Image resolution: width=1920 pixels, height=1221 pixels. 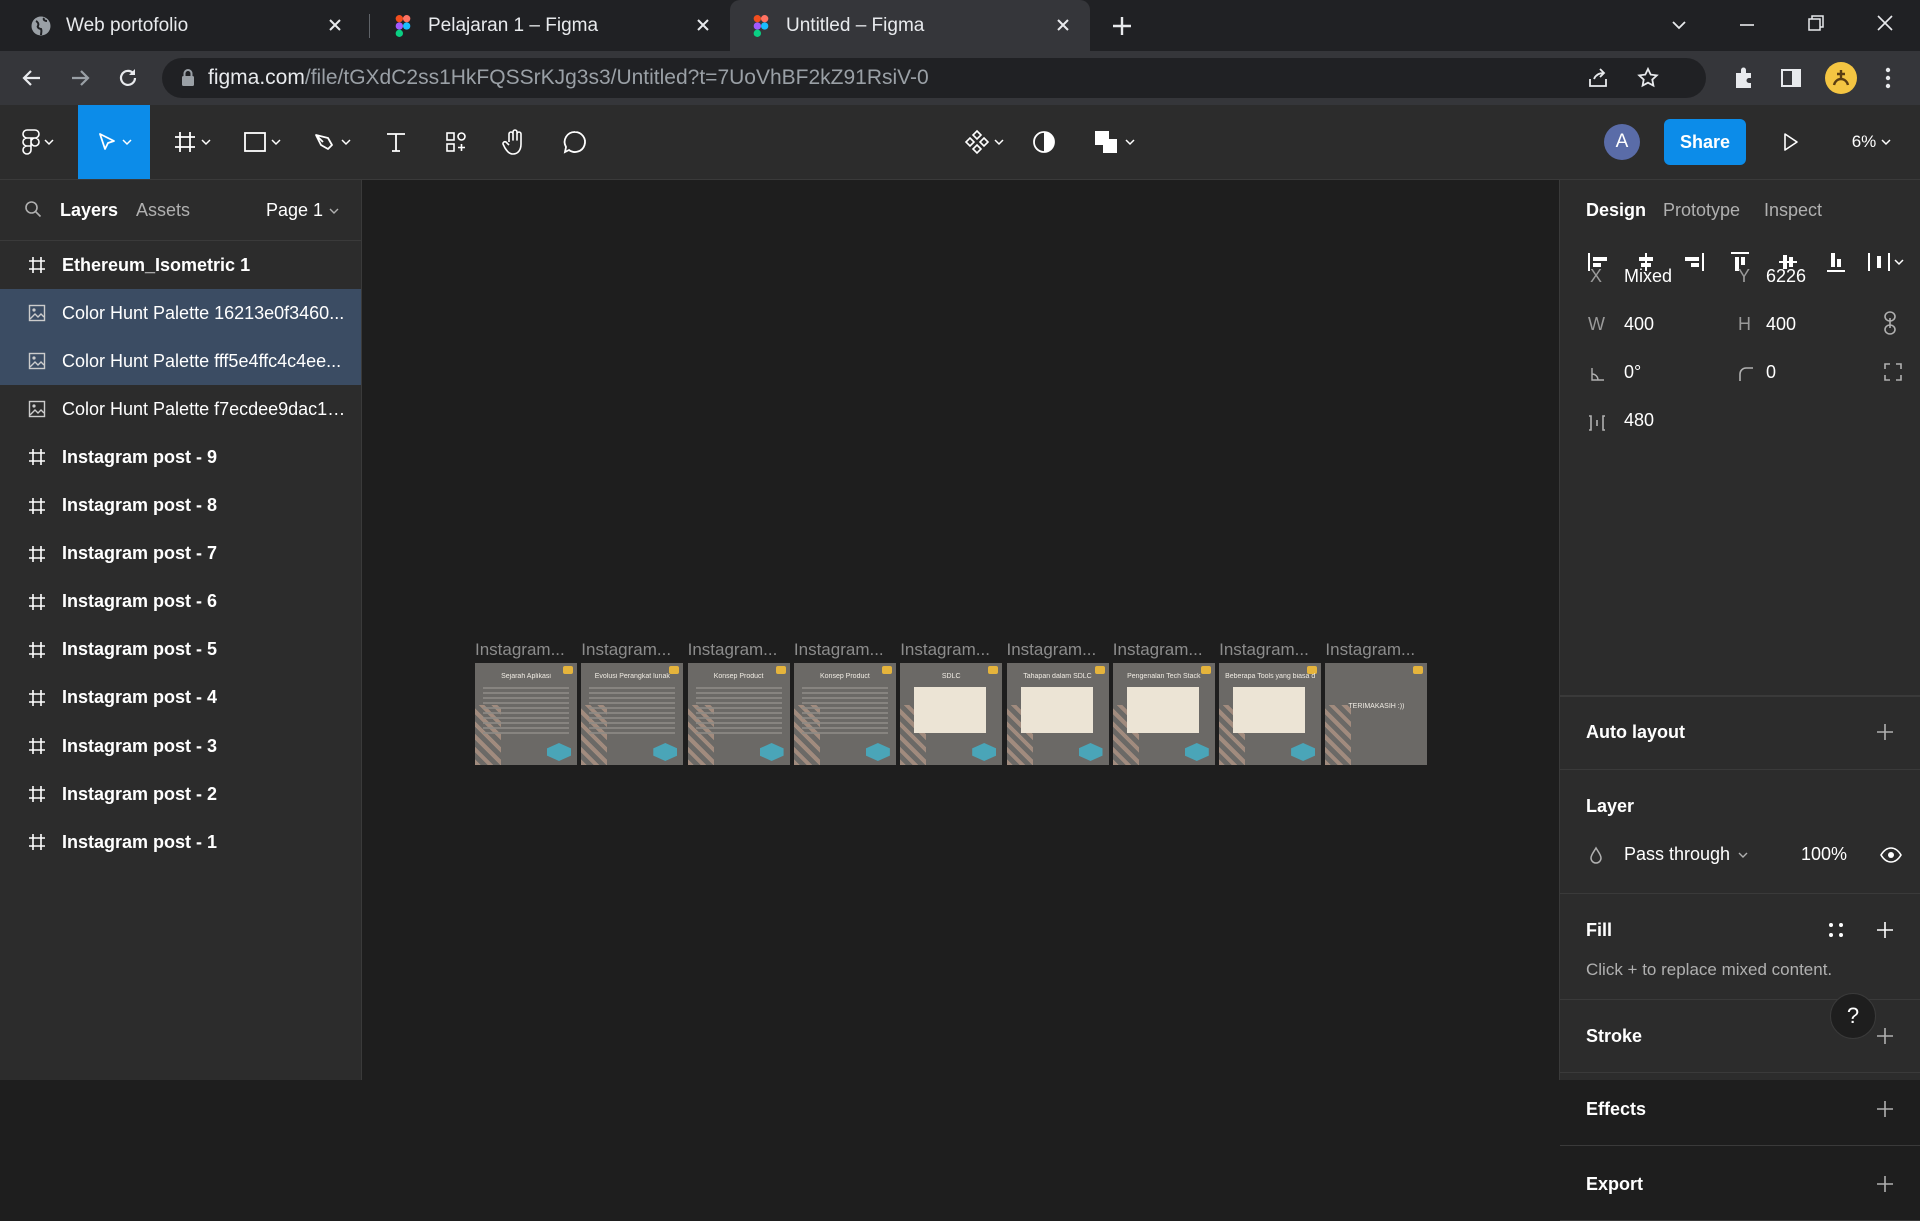 What do you see at coordinates (1648, 78) in the screenshot?
I see `bookmark-star-icon` at bounding box center [1648, 78].